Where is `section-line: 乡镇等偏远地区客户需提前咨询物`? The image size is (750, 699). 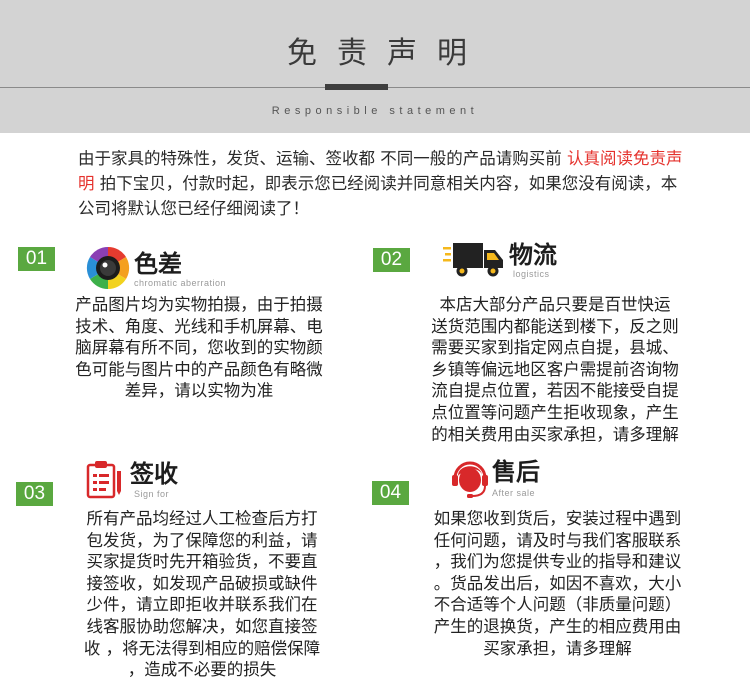 section-line: 乡镇等偏远地区客户需提前咨询物 is located at coordinates (555, 369).